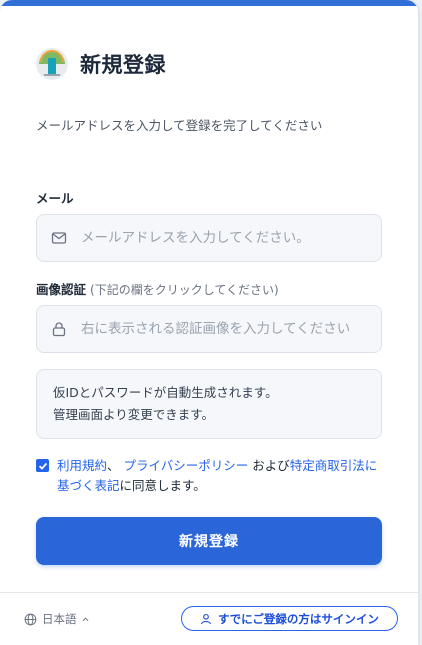 This screenshot has width=422, height=645. What do you see at coordinates (61, 289) in the screenshot?
I see `captcha-label-text: 画像認証` at bounding box center [61, 289].